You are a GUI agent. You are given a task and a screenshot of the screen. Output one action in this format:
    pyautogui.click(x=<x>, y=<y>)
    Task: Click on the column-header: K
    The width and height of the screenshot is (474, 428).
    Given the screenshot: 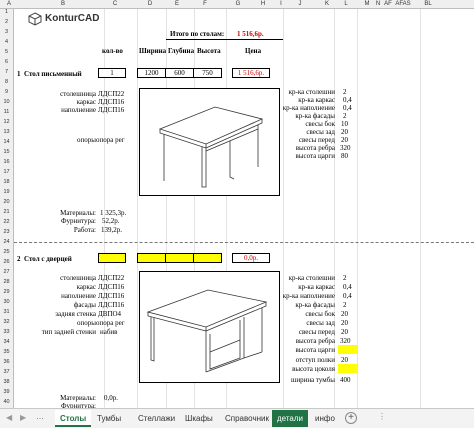 What is the action you would take?
    pyautogui.click(x=327, y=4)
    